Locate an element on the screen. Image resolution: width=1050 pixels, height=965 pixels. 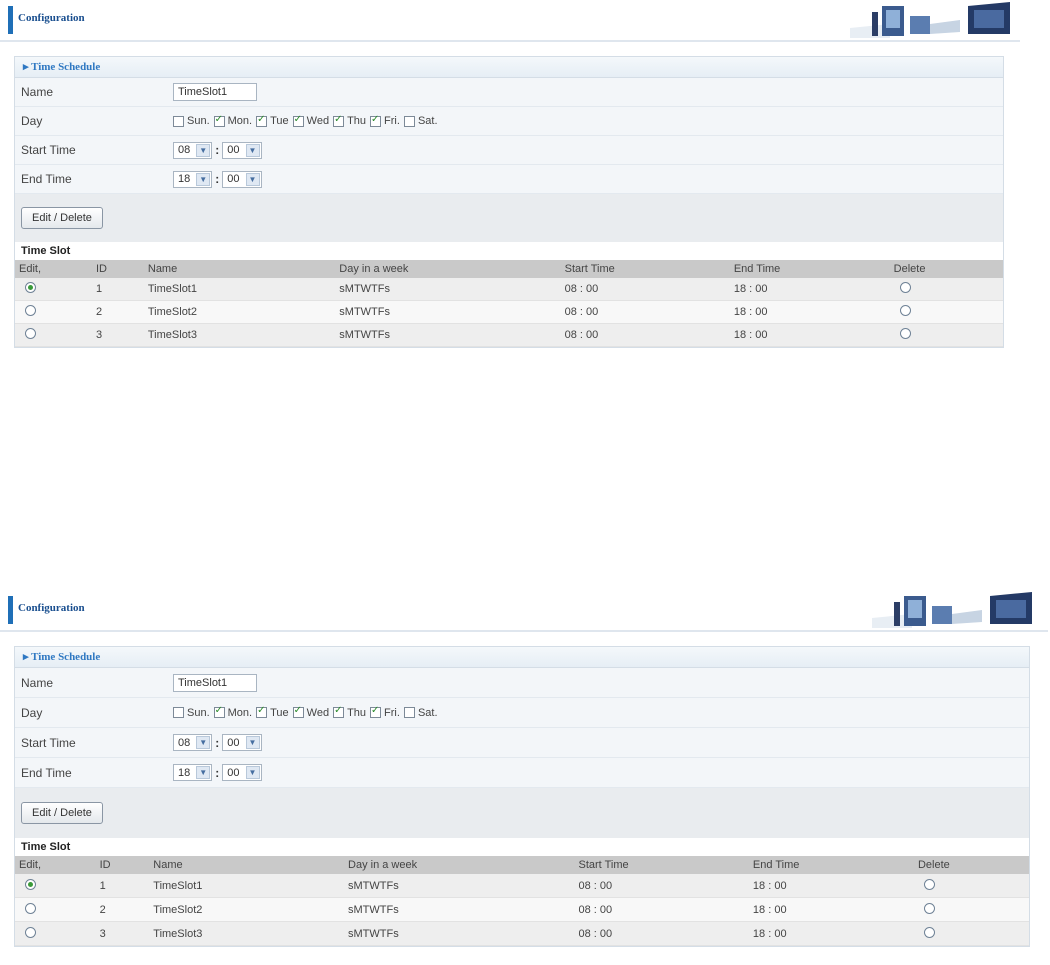
column-header: End Time is located at coordinates (831, 865).